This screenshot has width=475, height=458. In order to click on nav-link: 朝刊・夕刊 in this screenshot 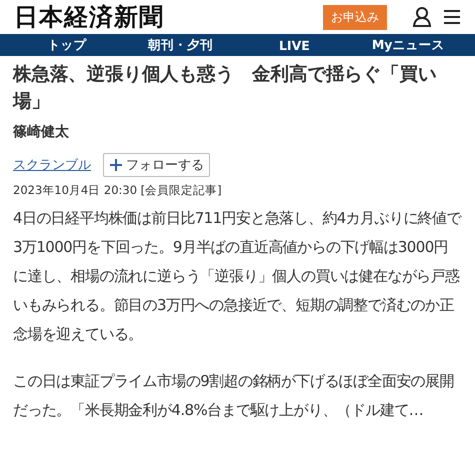, I will do `click(181, 45)`.